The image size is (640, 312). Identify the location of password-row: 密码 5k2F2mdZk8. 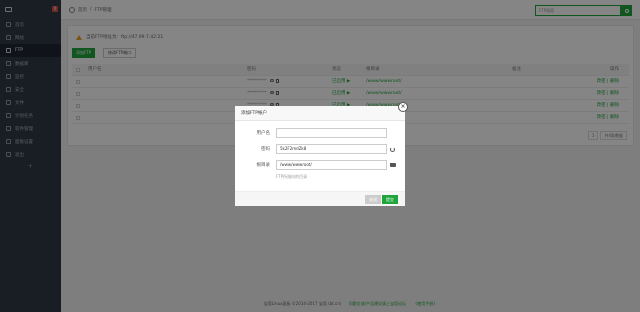
(315, 149).